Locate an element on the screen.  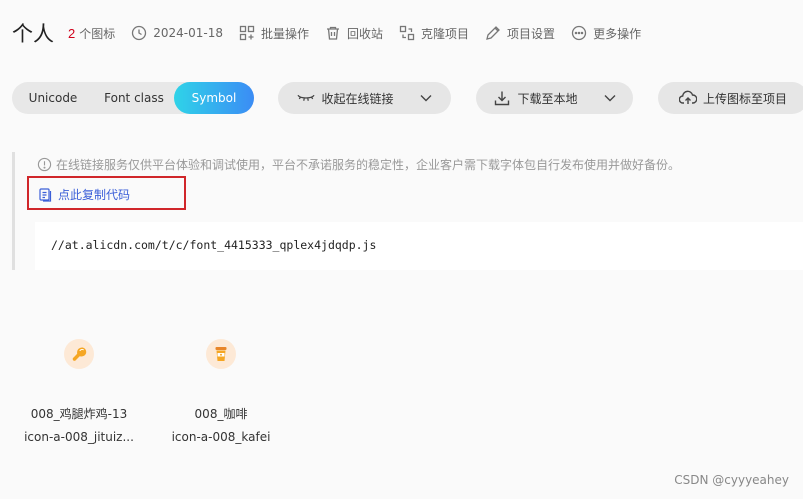
clone-project-label: 克隆项目 is located at coordinates (445, 33).